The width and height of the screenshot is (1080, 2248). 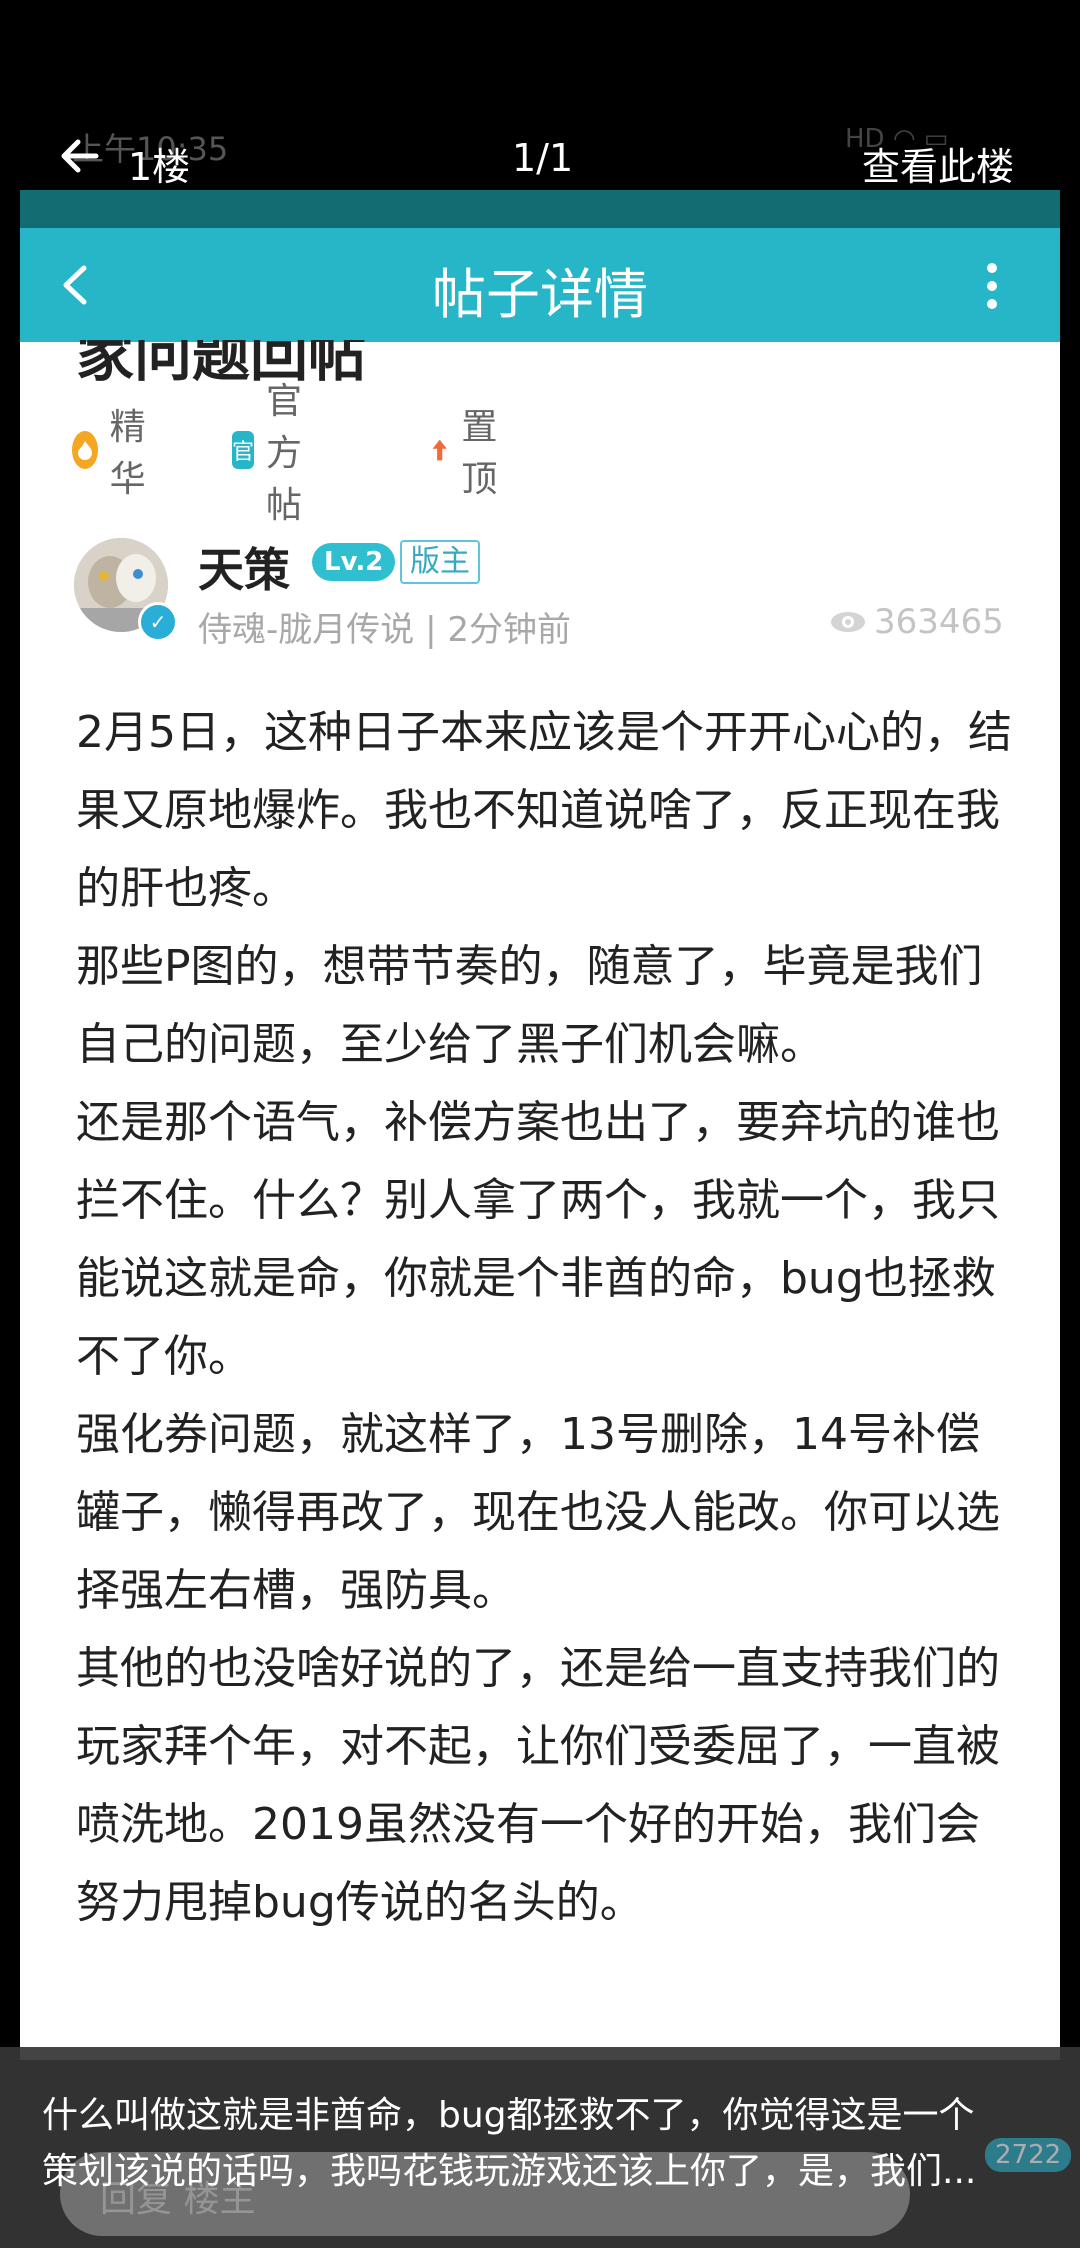 What do you see at coordinates (85, 450) in the screenshot?
I see `flame-icon` at bounding box center [85, 450].